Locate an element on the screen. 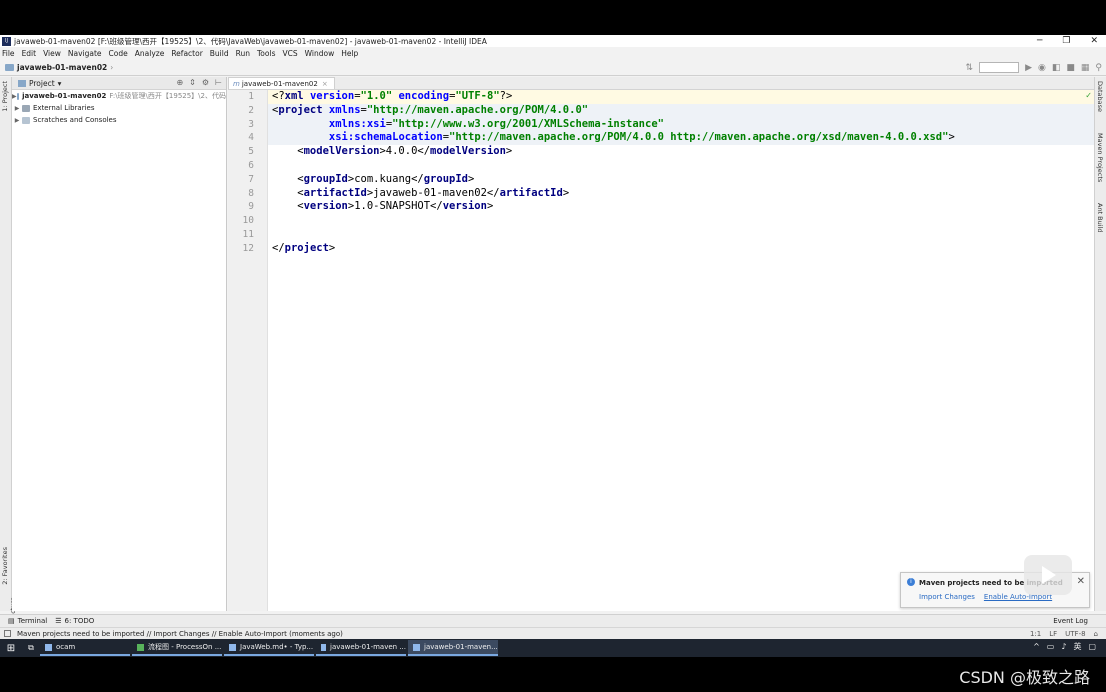 The image size is (1106, 692). minimize-icon: ─ is located at coordinates (1039, 41).